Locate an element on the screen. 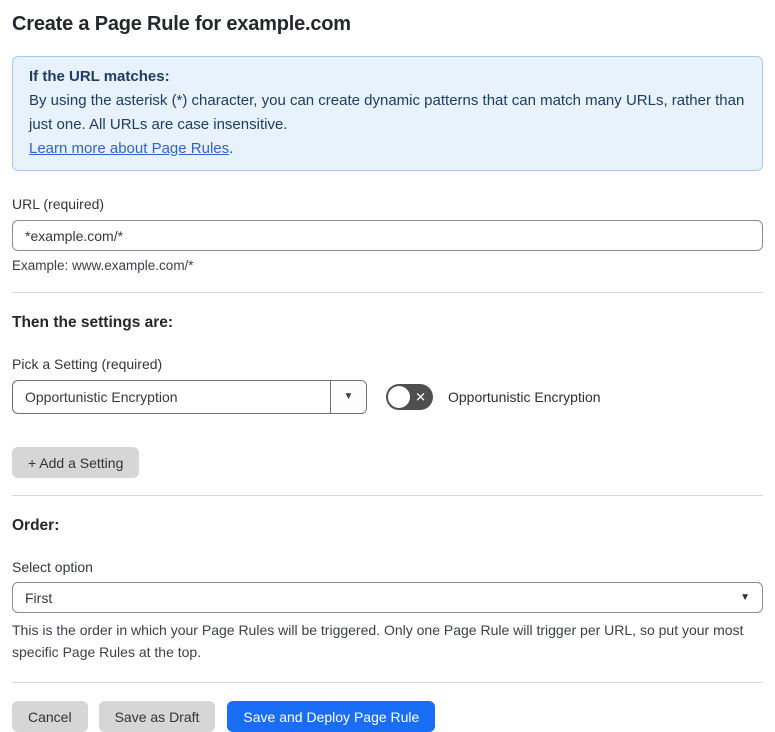  opportunistic-encryption-toggle: ✕ is located at coordinates (409, 397).